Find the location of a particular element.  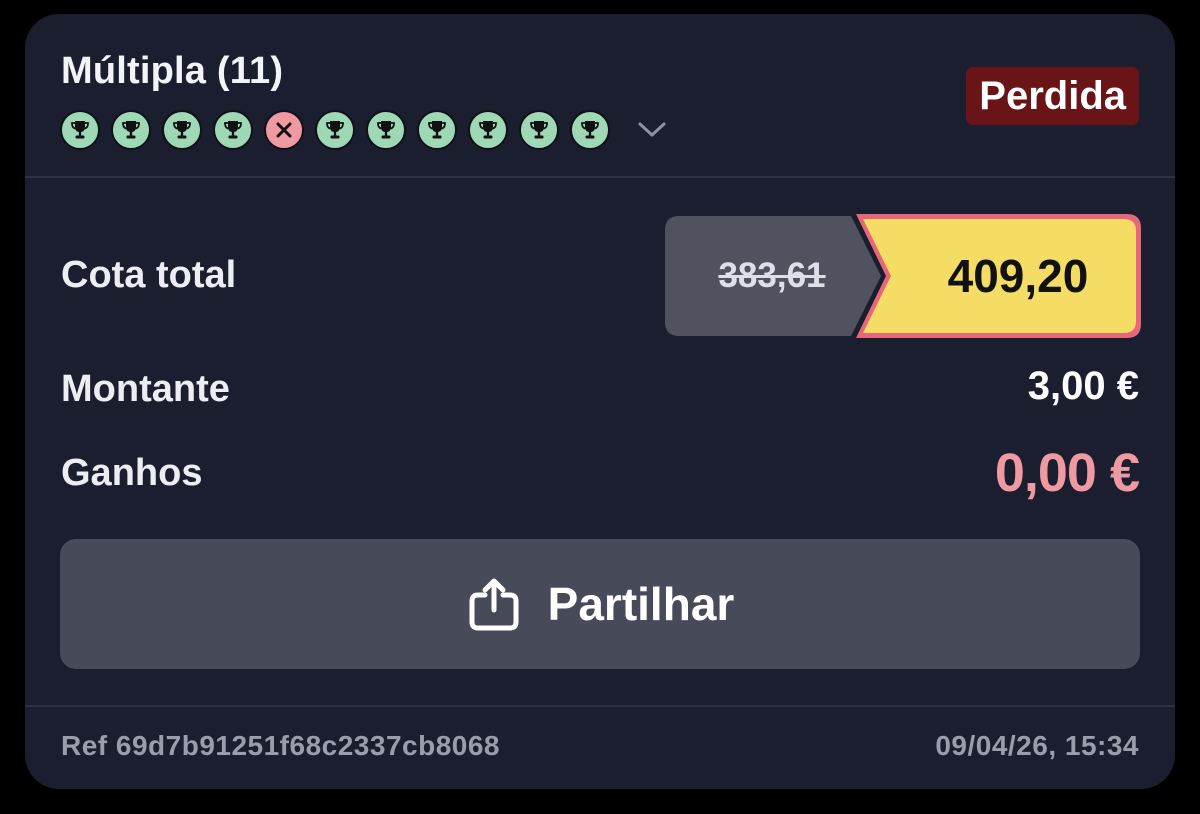

boosted-odds: 409,20 is located at coordinates (1018, 276).